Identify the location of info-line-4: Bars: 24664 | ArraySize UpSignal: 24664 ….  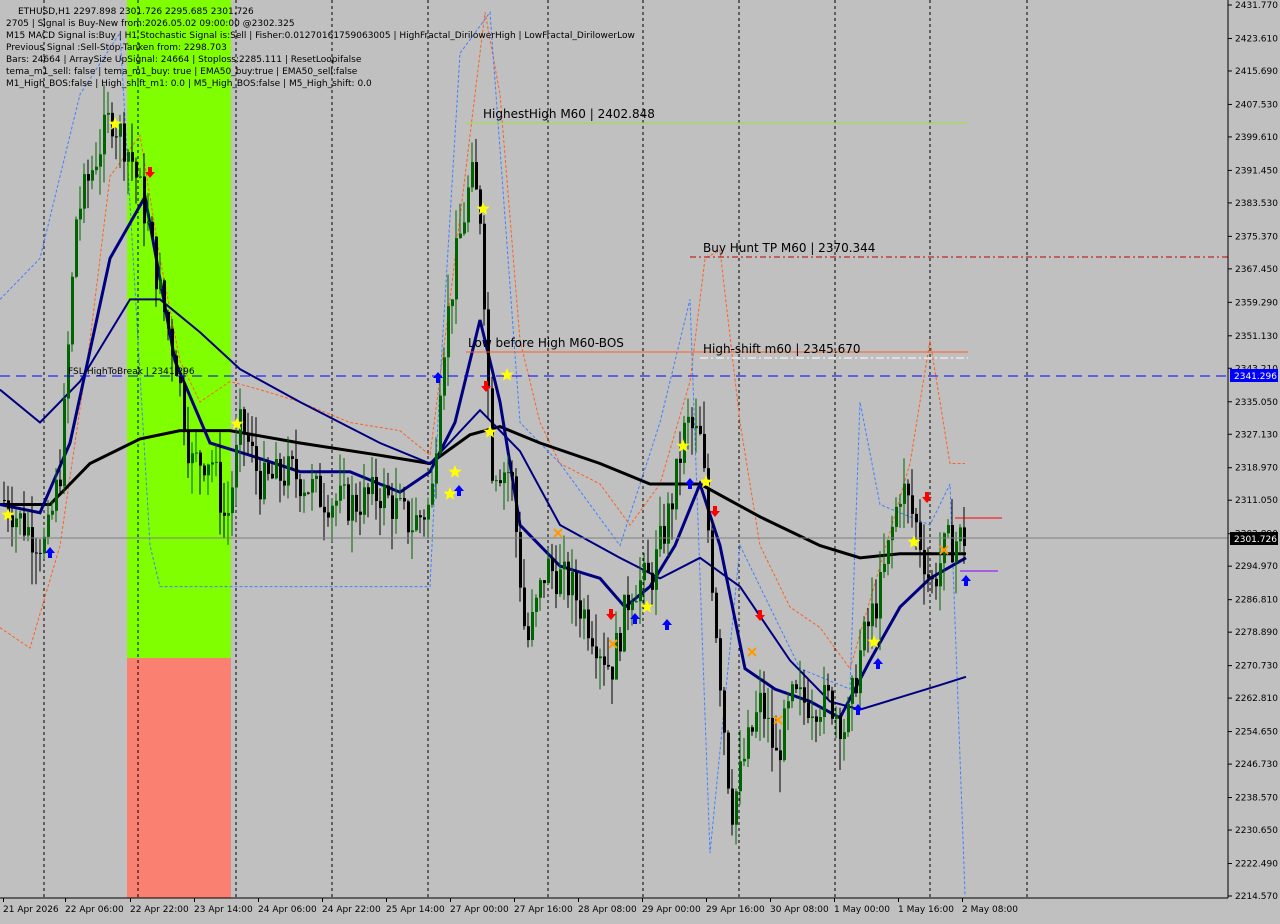
(184, 60).